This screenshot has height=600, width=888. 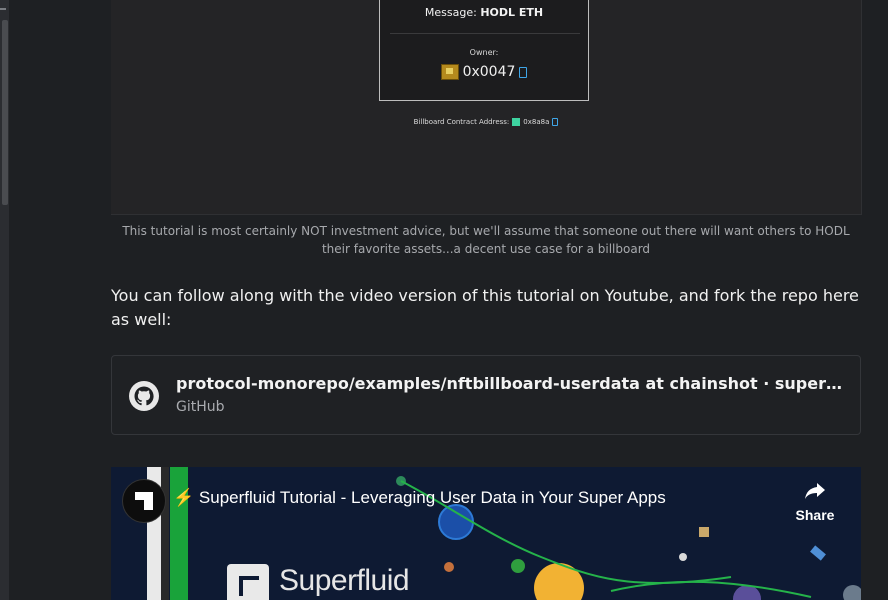 I want to click on scrollbar-thumb, so click(x=5, y=112).